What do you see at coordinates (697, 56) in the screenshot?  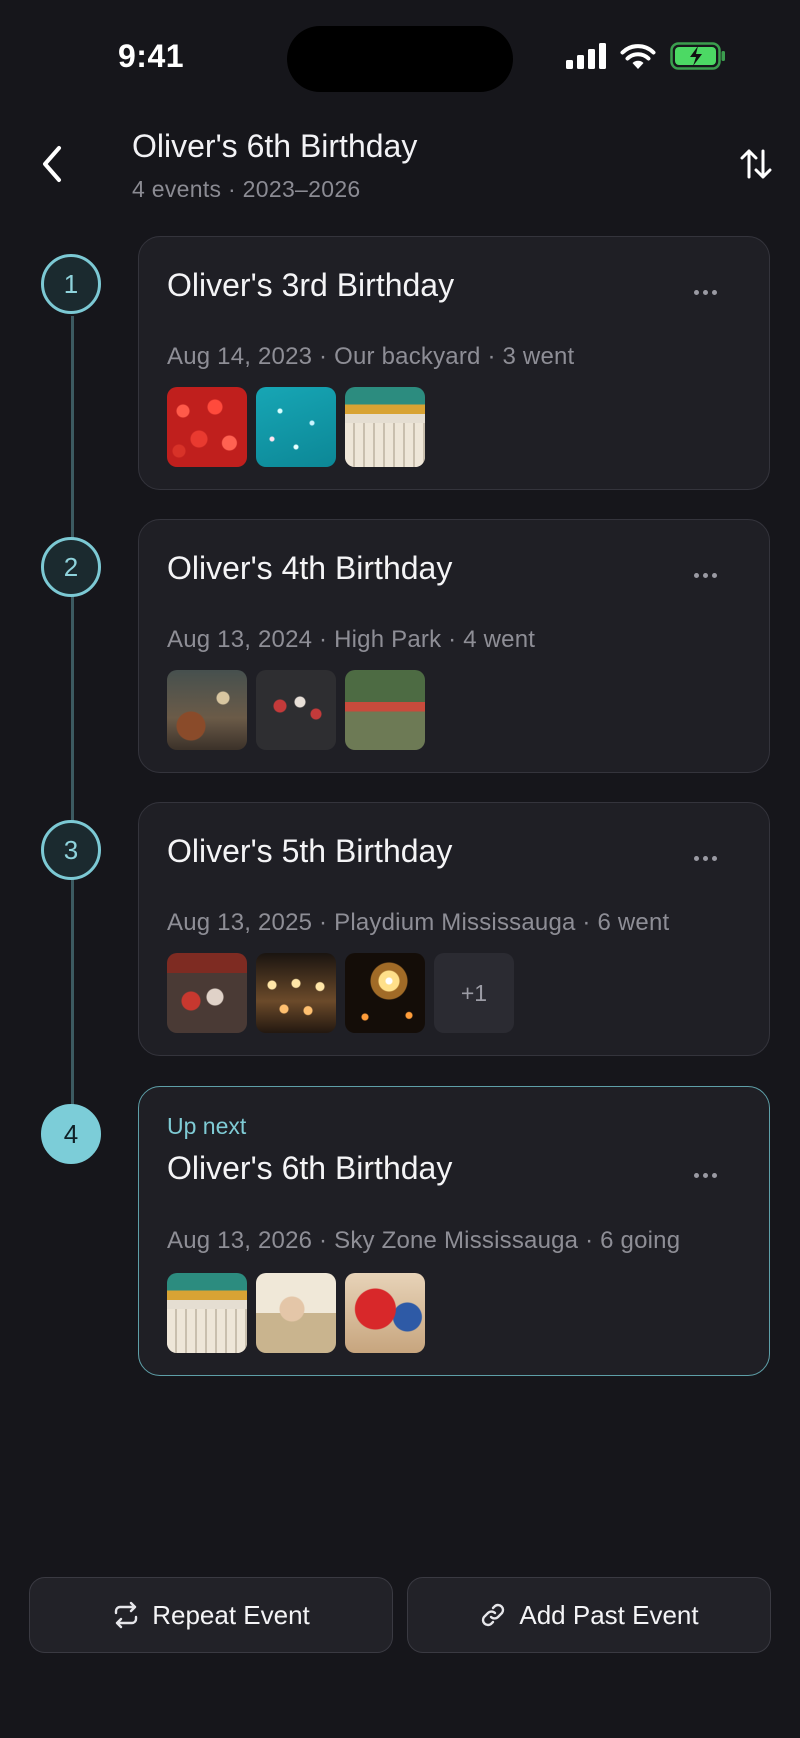 I see `battery-charging-icon` at bounding box center [697, 56].